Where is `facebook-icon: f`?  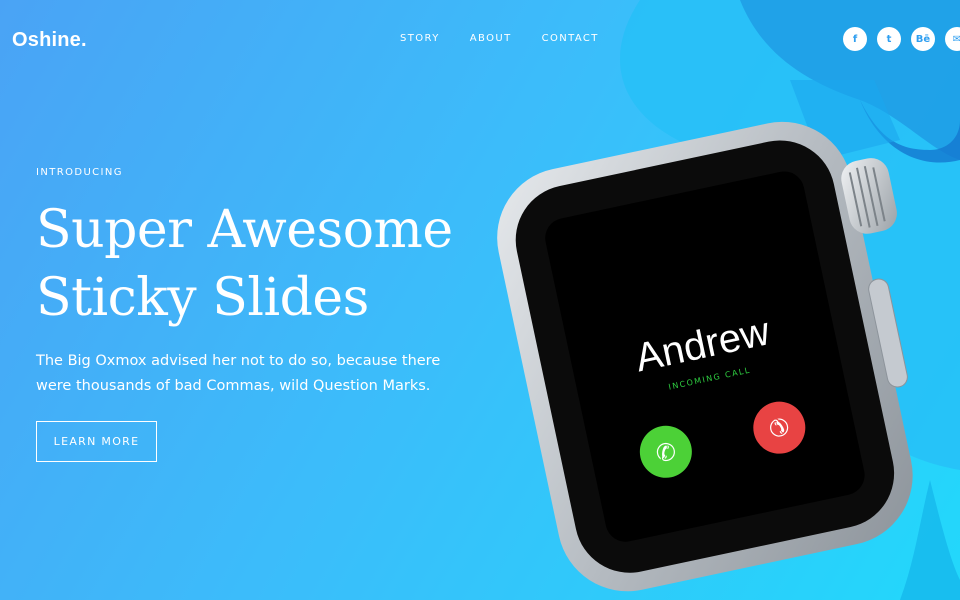
facebook-icon: f is located at coordinates (855, 39).